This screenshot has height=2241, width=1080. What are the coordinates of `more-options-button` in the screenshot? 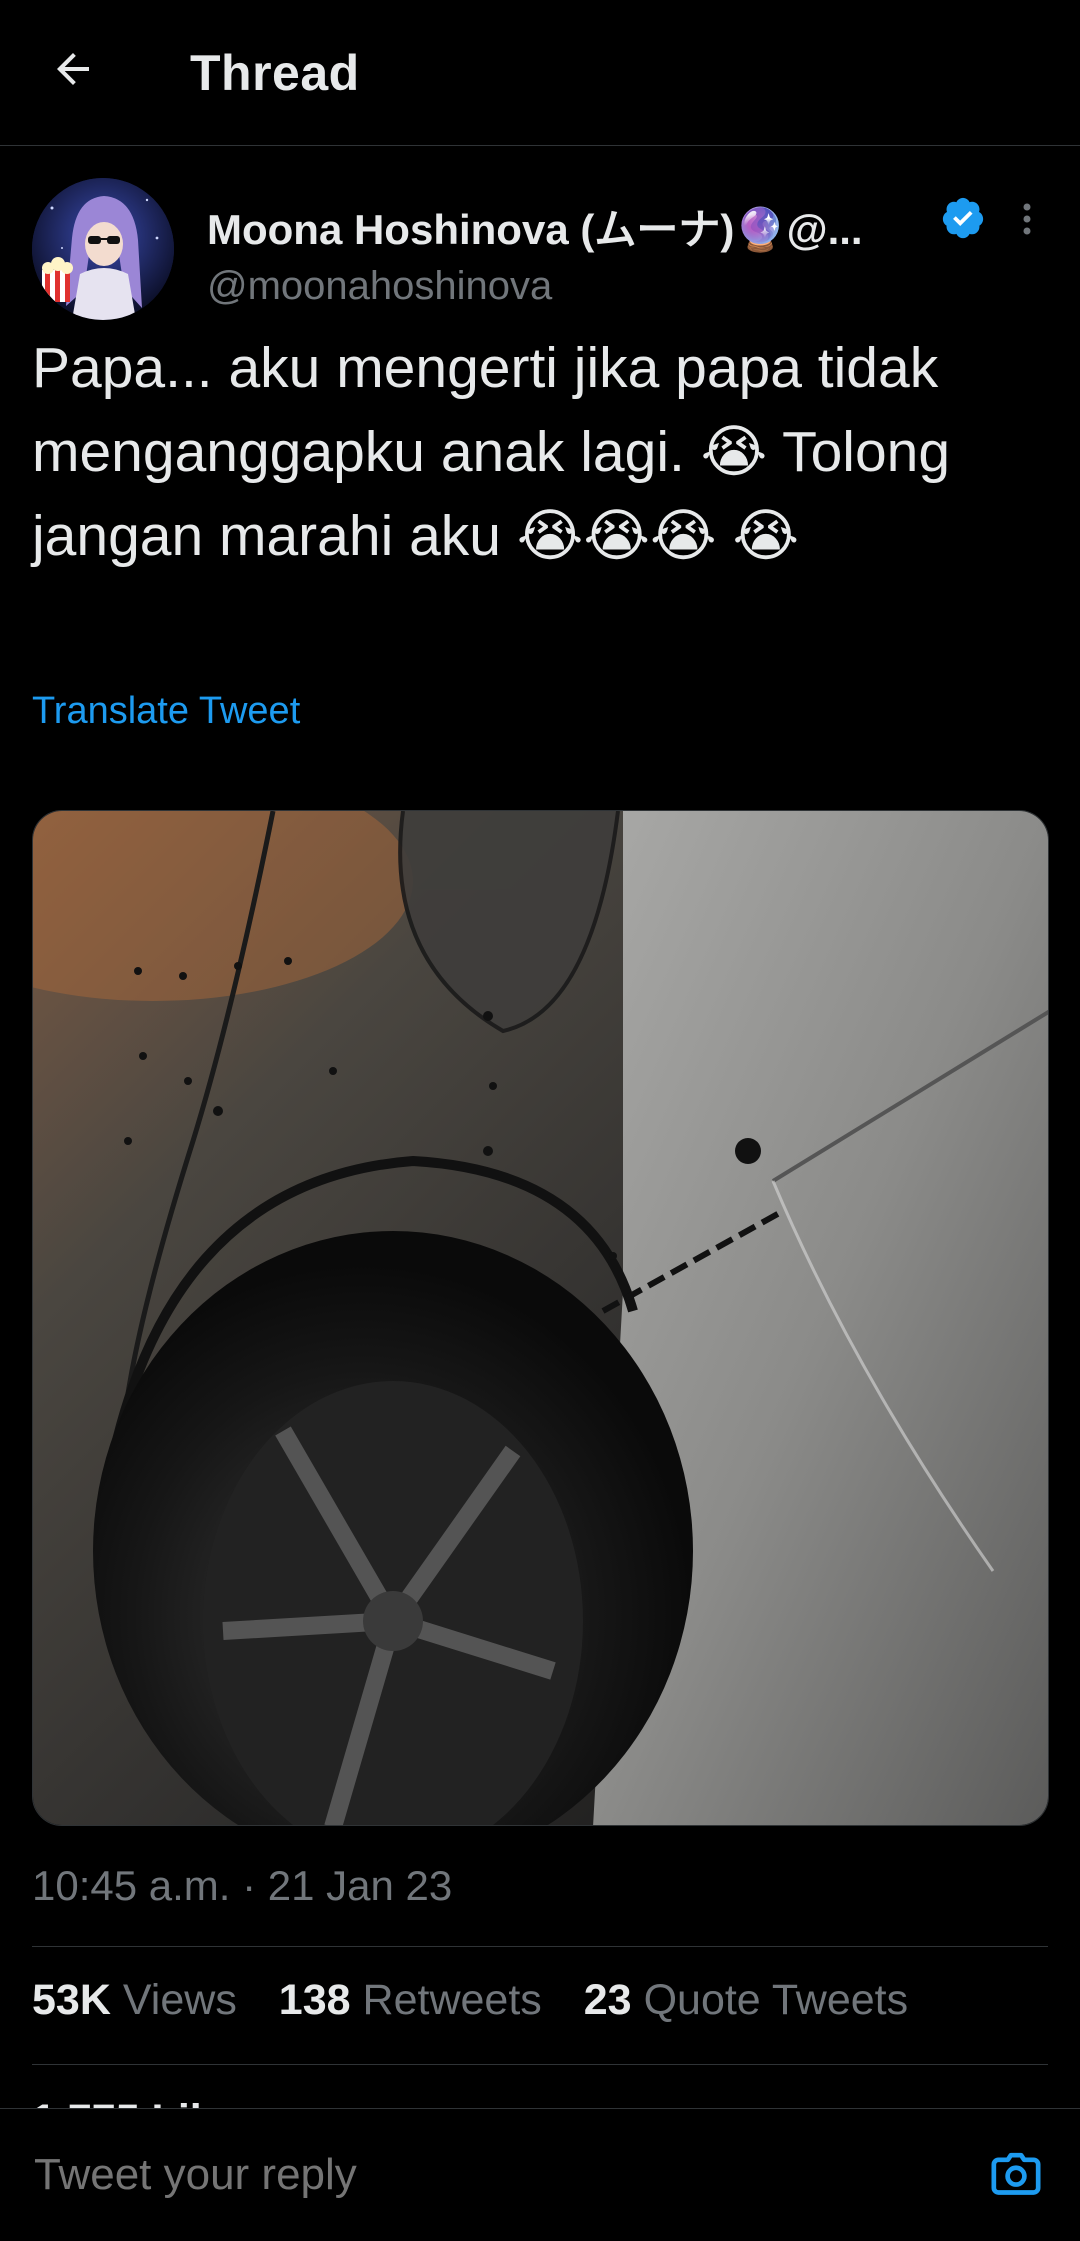 It's located at (1027, 219).